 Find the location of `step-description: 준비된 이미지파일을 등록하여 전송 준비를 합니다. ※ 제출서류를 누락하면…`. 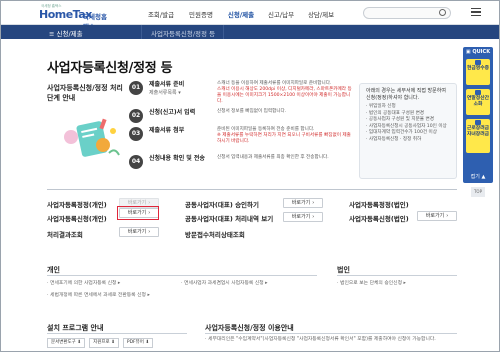

step-description: 준비된 이미지파일을 등록하여 전송 준비를 합니다. ※ 제출서류를 누락하면… is located at coordinates (285, 136).